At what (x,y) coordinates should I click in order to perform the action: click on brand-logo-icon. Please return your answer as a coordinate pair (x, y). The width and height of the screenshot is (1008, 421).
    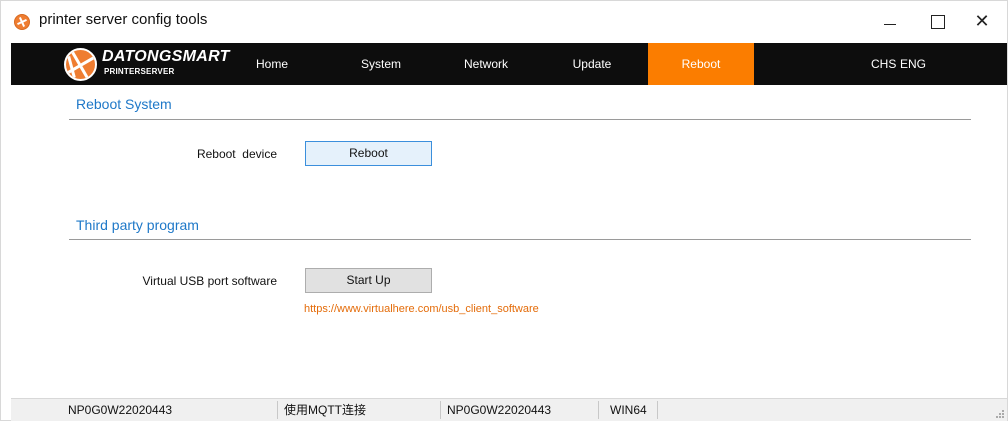
    Looking at the image, I should click on (80, 64).